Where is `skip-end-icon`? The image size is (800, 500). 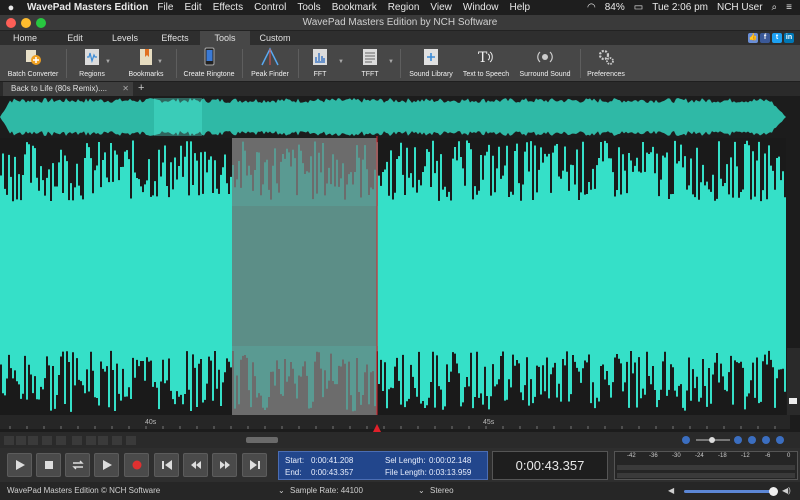 skip-end-icon is located at coordinates (255, 465).